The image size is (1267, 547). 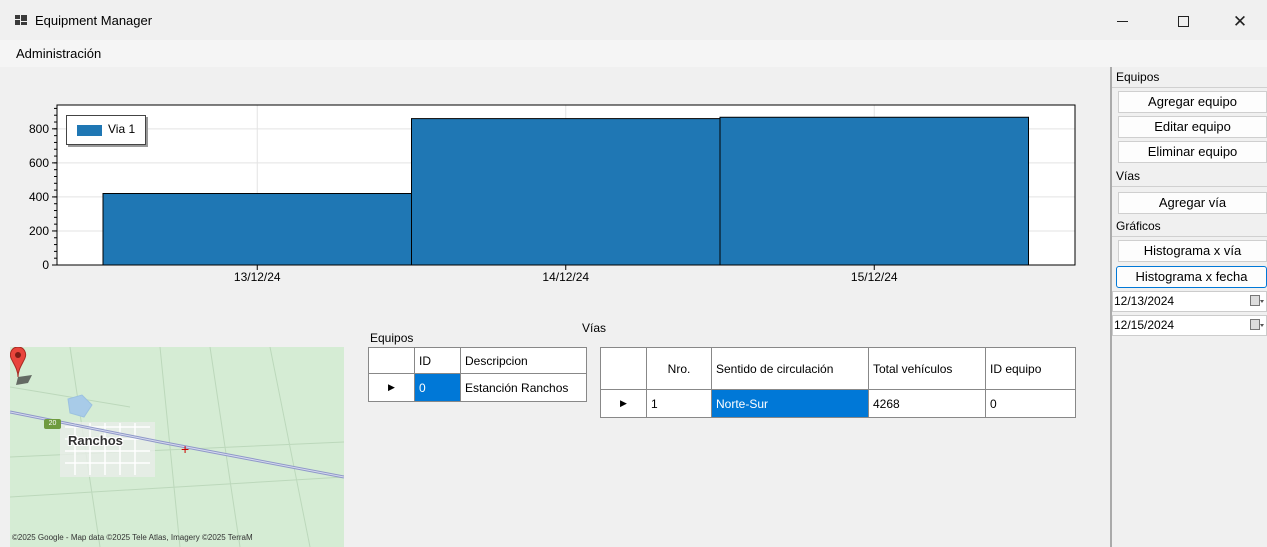 What do you see at coordinates (927, 368) in the screenshot?
I see `column-header: Total vehículos` at bounding box center [927, 368].